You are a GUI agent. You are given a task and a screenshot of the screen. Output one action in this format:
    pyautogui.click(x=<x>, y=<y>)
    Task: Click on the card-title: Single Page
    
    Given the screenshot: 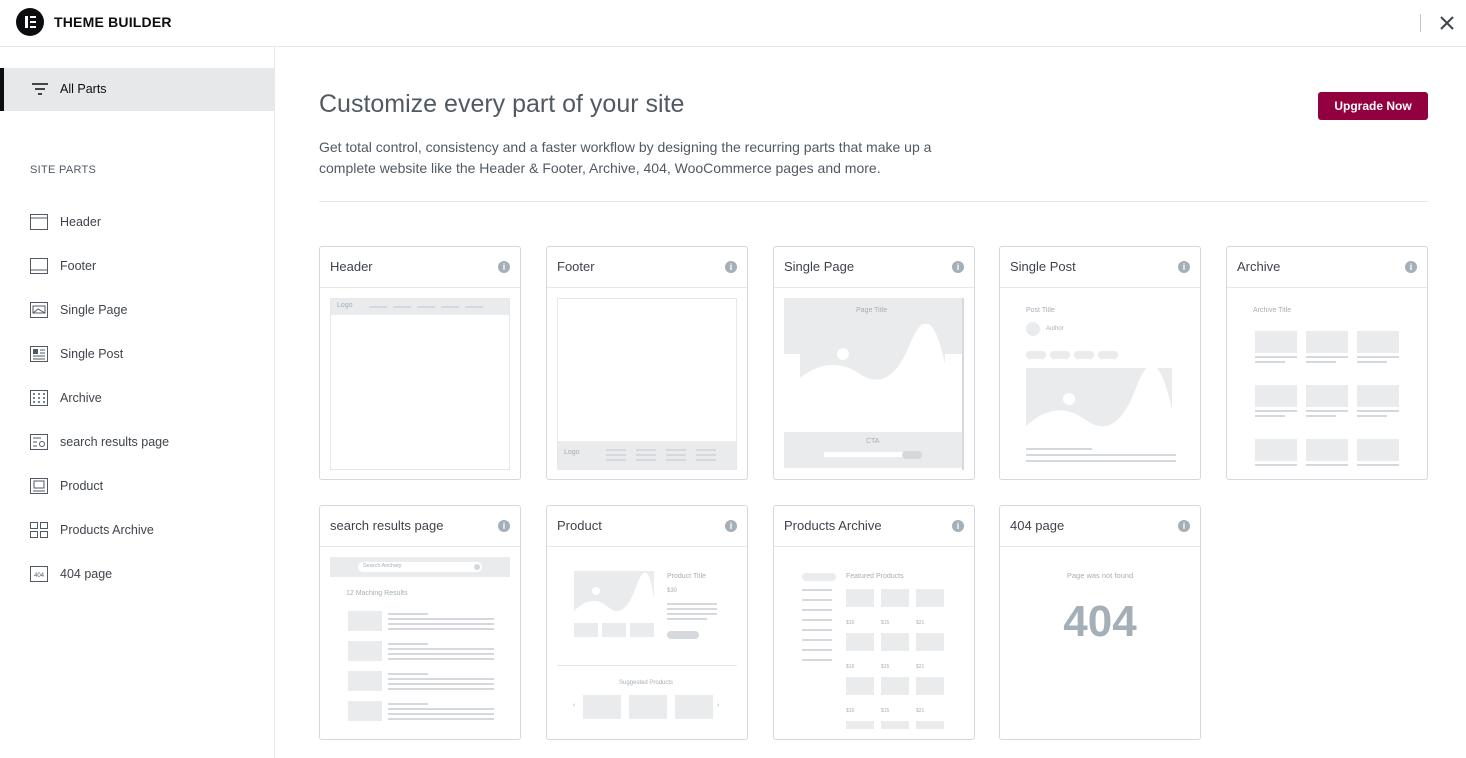 What is the action you would take?
    pyautogui.click(x=819, y=266)
    